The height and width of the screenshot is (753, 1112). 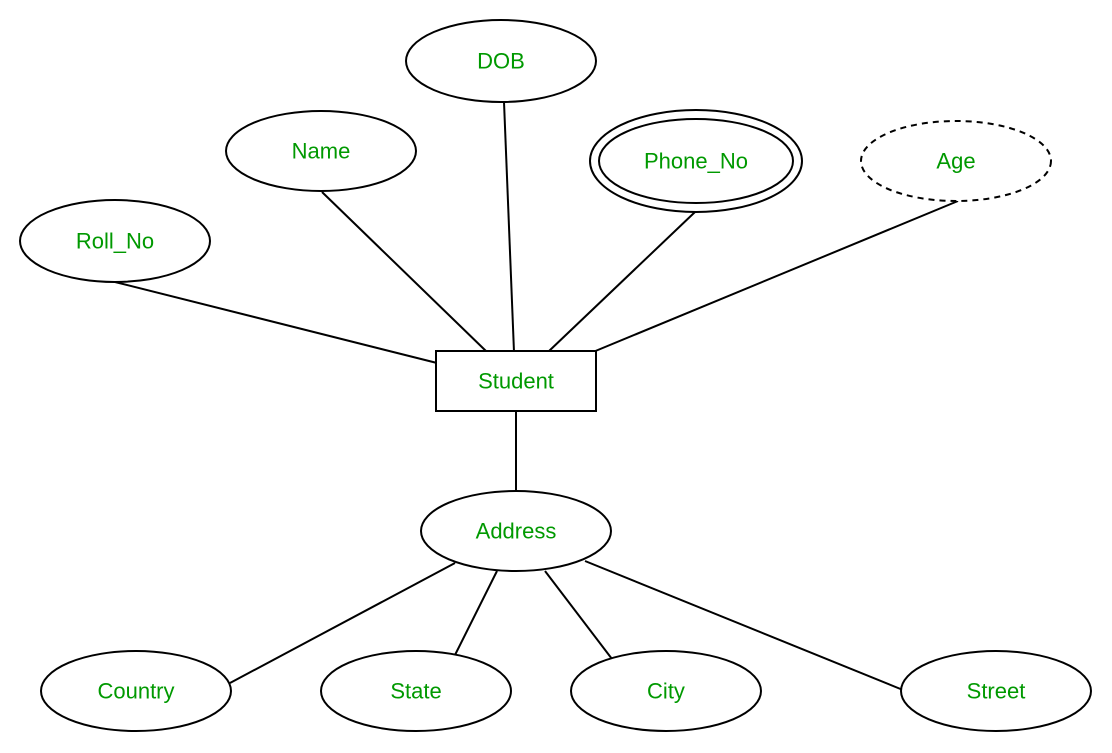 I want to click on entity-student: Student, so click(x=516, y=381).